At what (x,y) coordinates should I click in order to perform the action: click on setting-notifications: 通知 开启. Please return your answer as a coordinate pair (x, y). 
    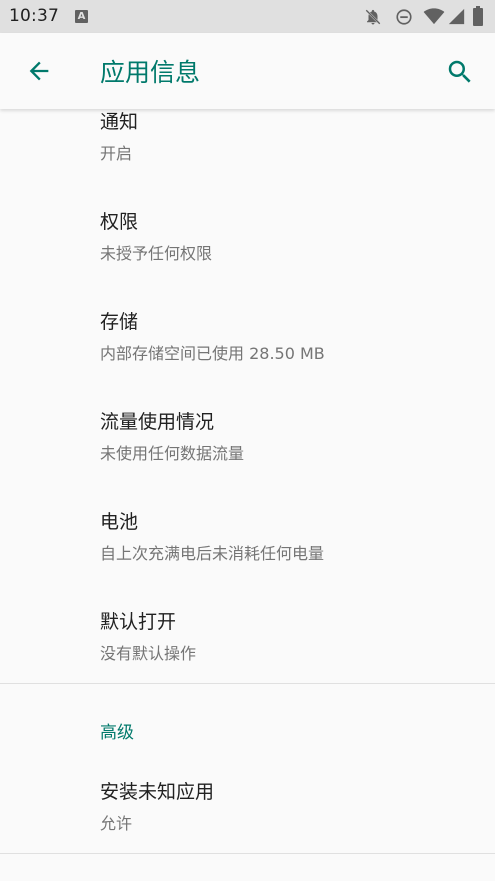
    Looking at the image, I should click on (119, 135).